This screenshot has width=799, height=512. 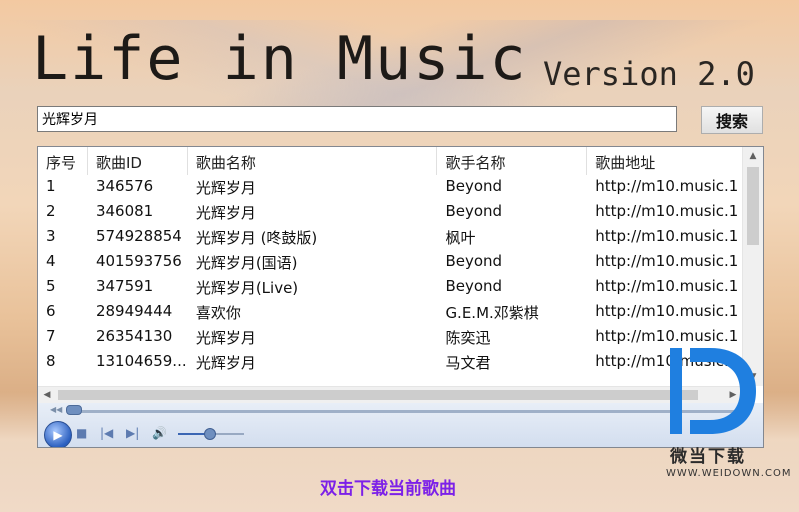 I want to click on cell-song-id: 347591, so click(x=124, y=286).